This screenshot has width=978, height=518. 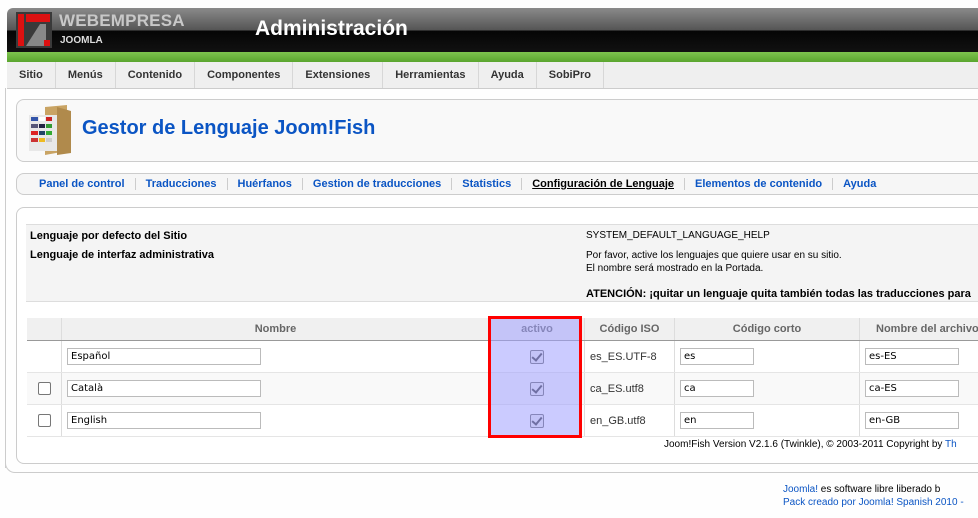 I want to click on menu-item-contenido: Contenido, so click(x=156, y=75).